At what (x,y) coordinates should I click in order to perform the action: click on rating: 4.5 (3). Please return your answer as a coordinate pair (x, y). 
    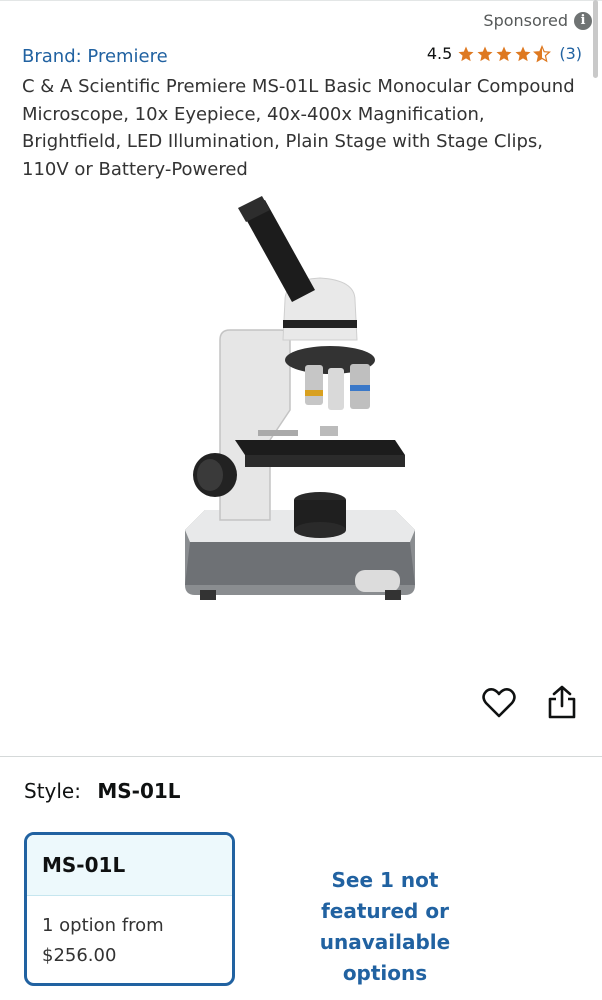
    Looking at the image, I should click on (504, 53).